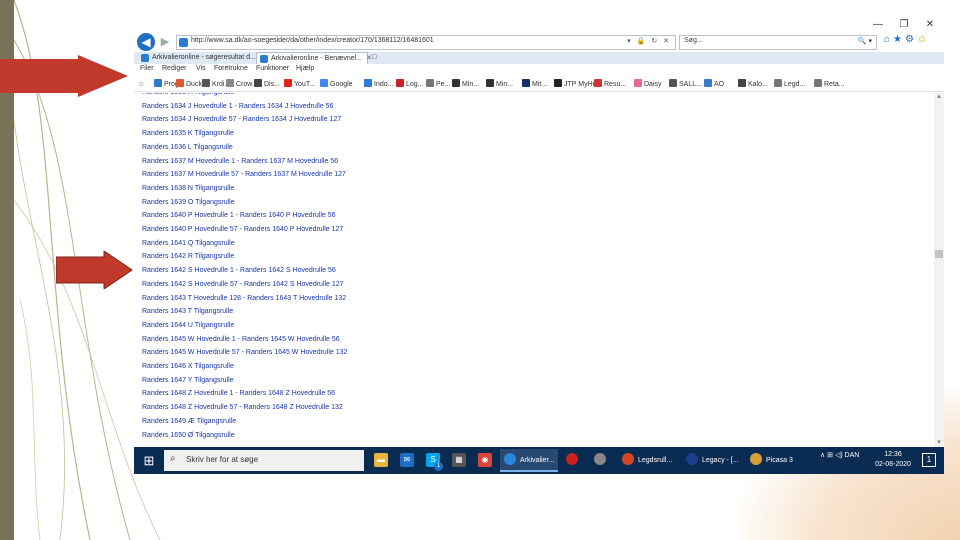 The height and width of the screenshot is (540, 960). I want to click on menu-foretrukne: Foretrukne, so click(231, 68).